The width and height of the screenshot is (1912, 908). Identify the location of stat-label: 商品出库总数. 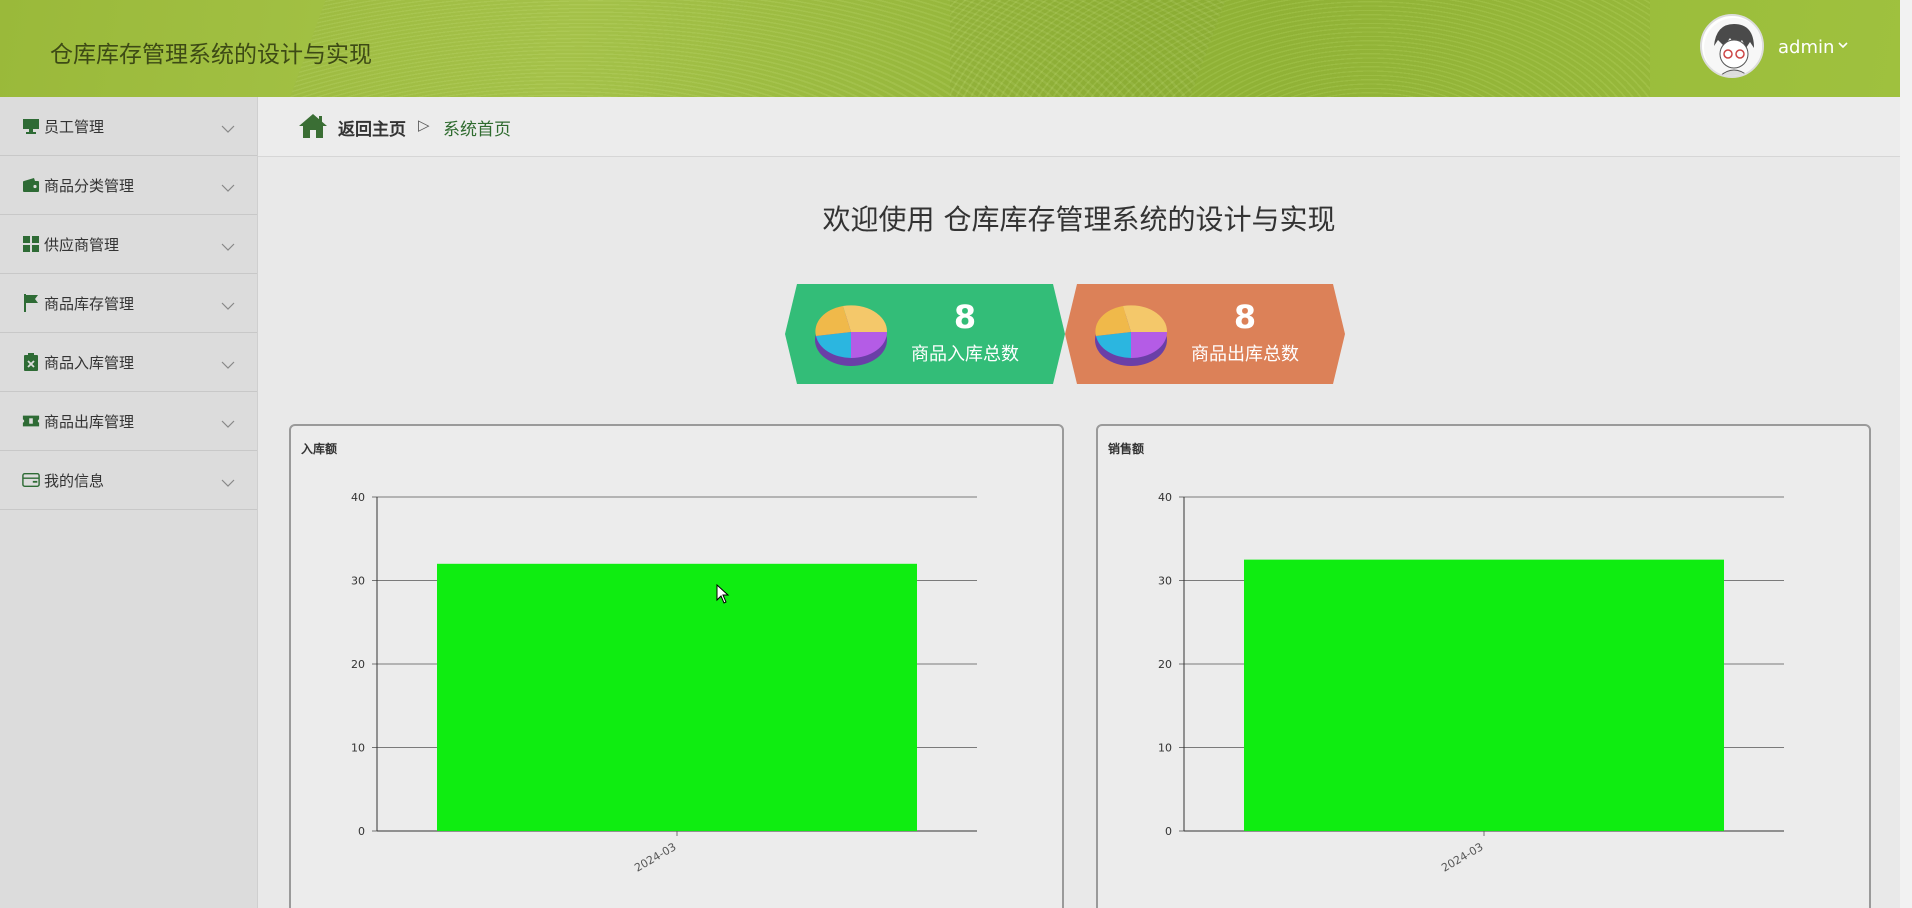
(1245, 354).